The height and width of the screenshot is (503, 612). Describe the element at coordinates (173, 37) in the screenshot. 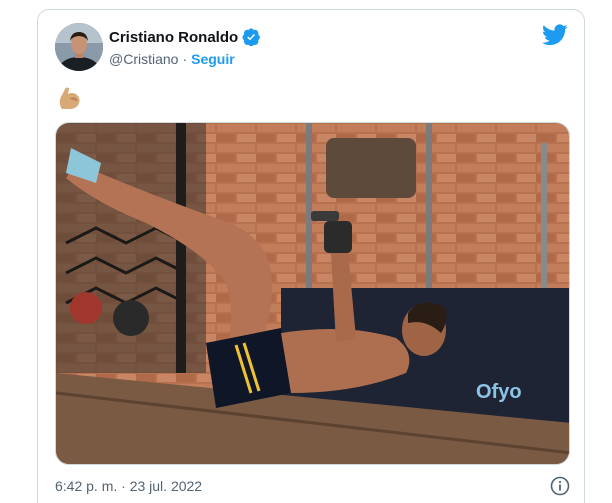

I see `author-display-name: Cristiano Ronaldo` at that location.